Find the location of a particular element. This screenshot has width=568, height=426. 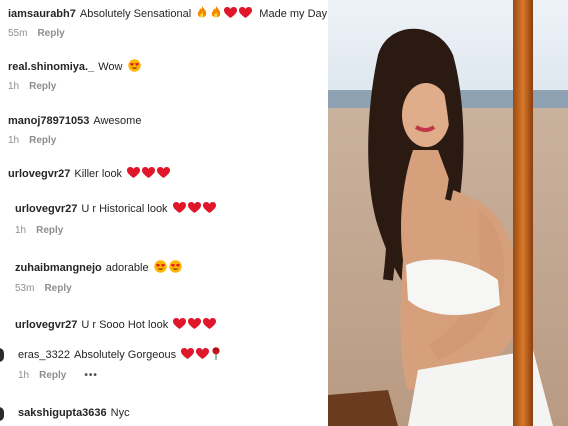

comment-line: real.shinomiya._ Wow is located at coordinates (74, 67).